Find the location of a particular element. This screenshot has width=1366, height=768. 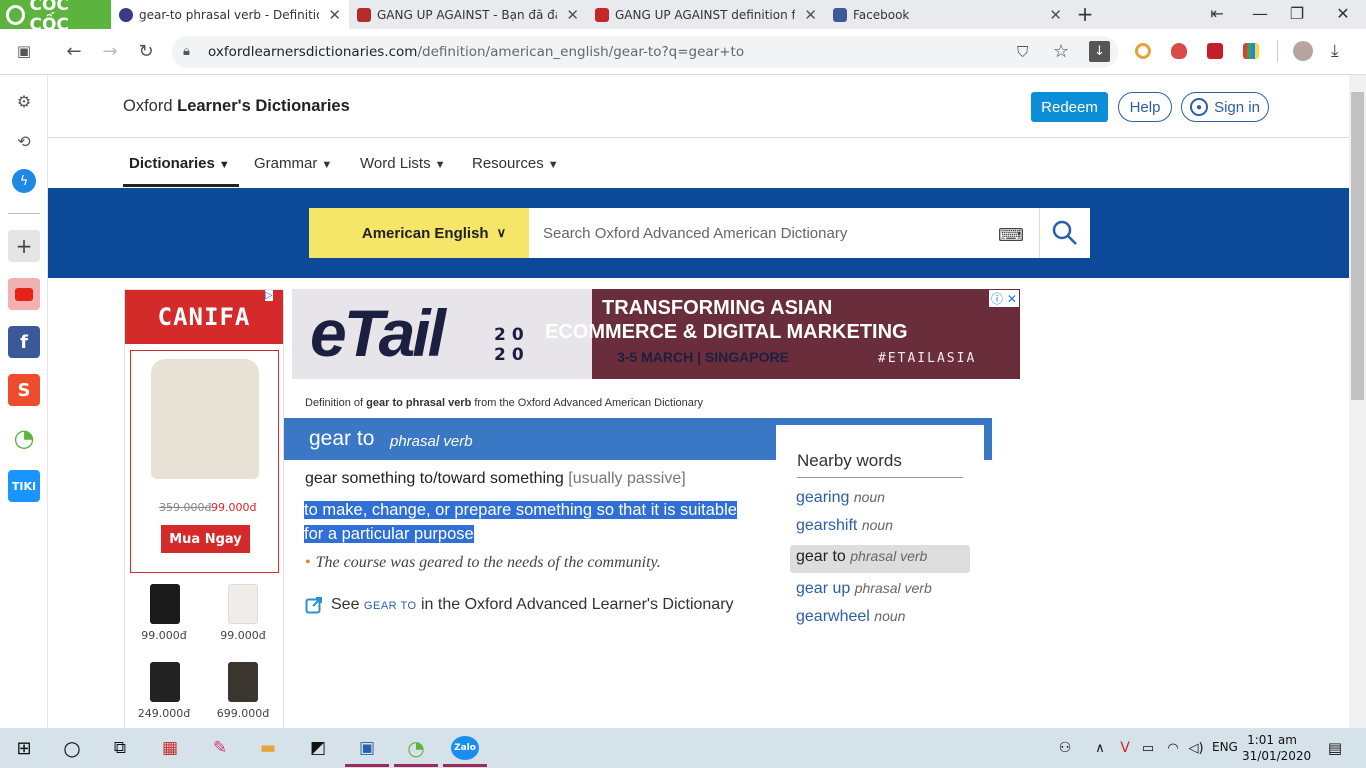

buy-now-button: Mua Ngay is located at coordinates (205, 539).